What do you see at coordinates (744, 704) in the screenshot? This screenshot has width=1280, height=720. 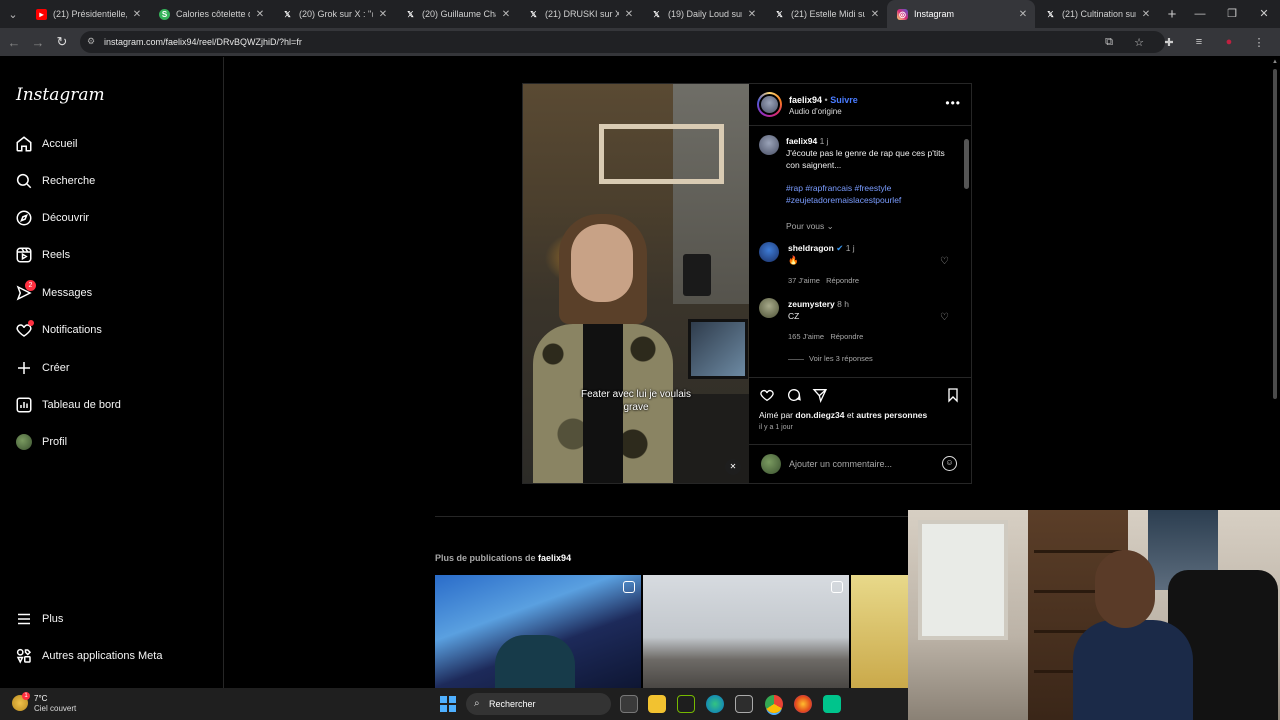 I see `store-icon` at bounding box center [744, 704].